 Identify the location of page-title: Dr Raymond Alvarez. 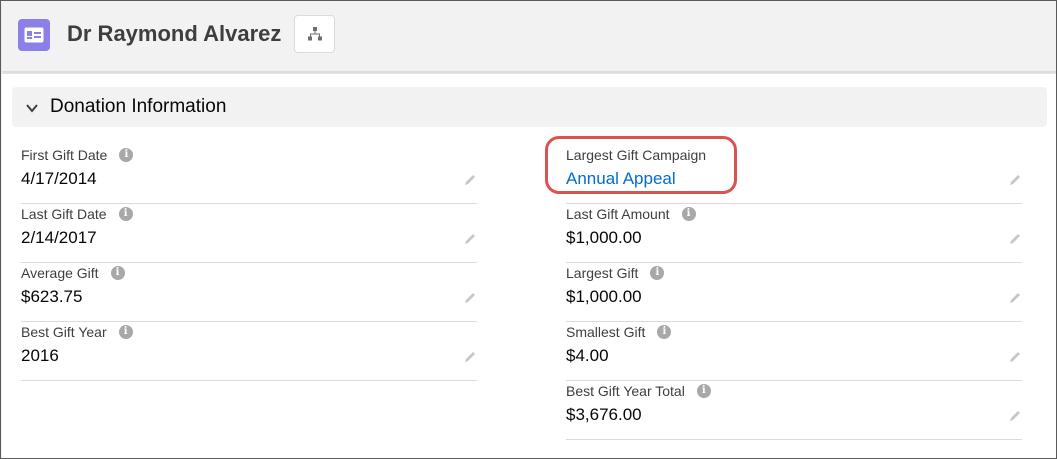
(174, 33).